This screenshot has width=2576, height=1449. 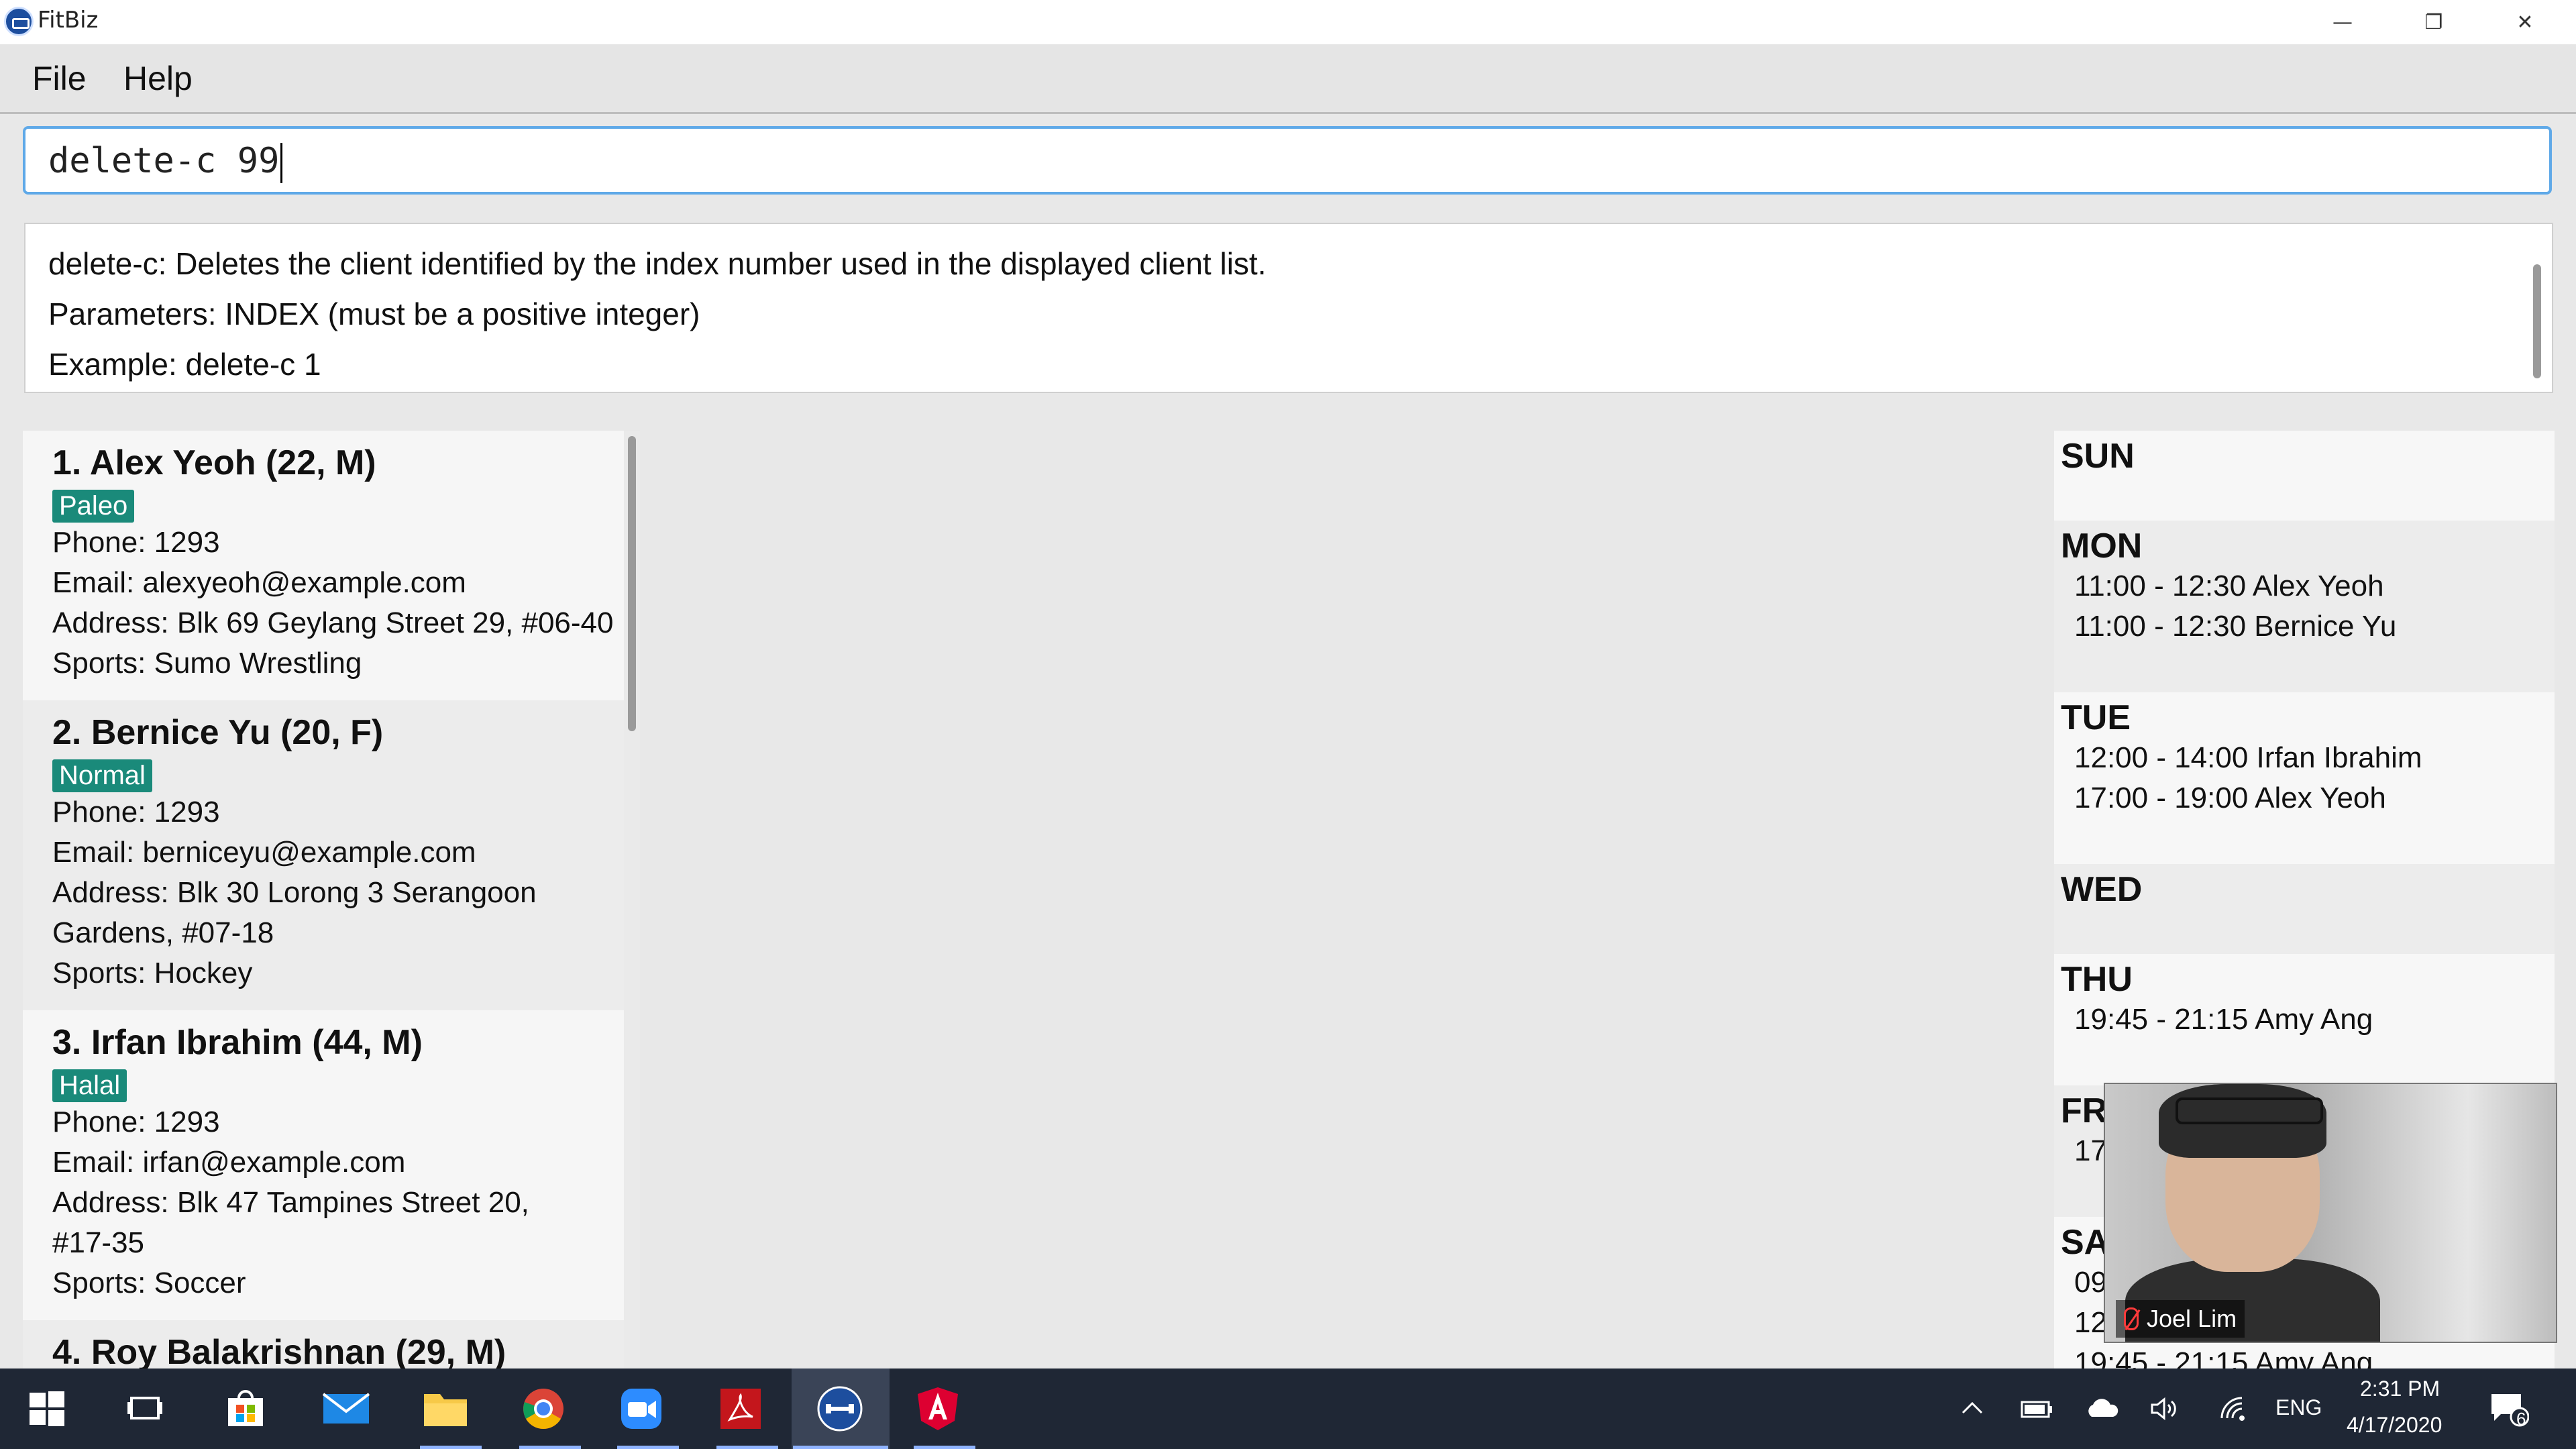 What do you see at coordinates (152, 973) in the screenshot?
I see `client-sports: Sports: Hockey` at bounding box center [152, 973].